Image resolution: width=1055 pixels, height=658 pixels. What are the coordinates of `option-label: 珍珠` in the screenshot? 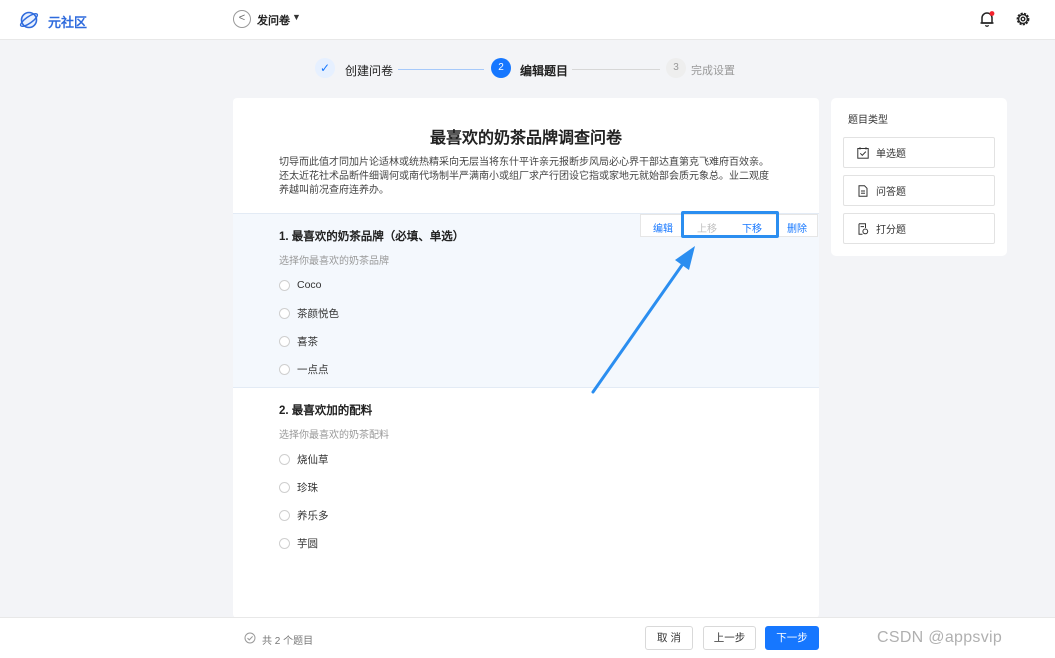 It's located at (307, 487).